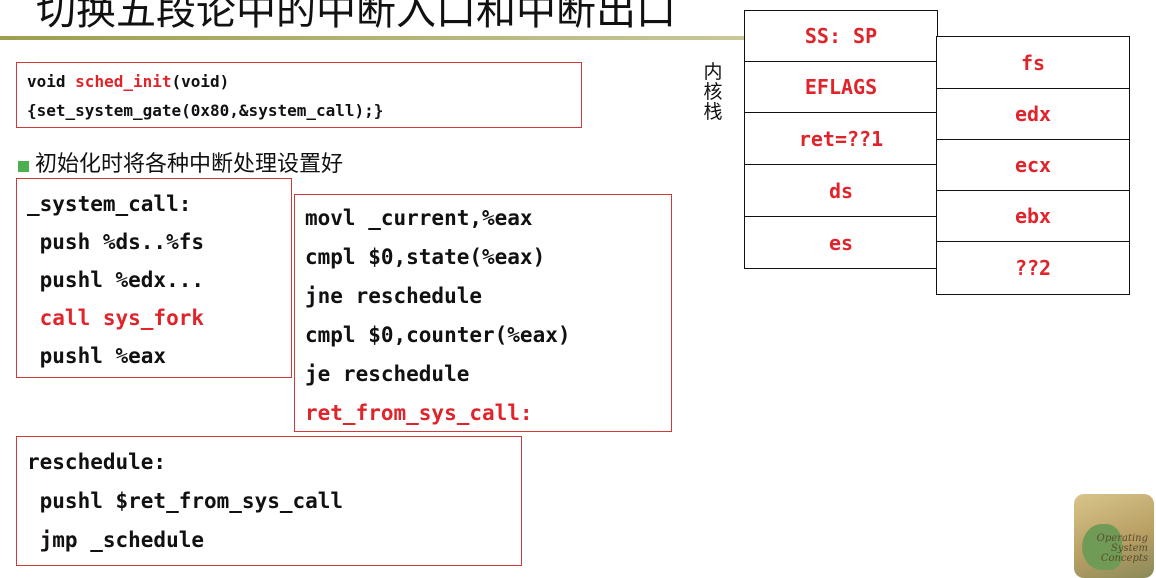 This screenshot has width=1156, height=578. Describe the element at coordinates (116, 318) in the screenshot. I see `code-line-call-sys-fork: call sys_fork` at that location.